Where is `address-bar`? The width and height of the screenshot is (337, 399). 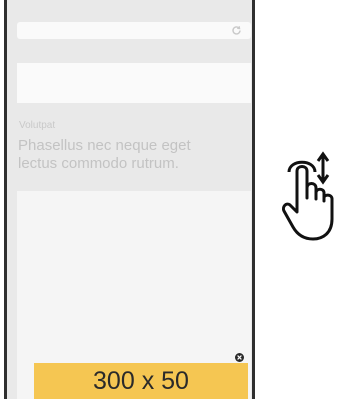
address-bar is located at coordinates (134, 30).